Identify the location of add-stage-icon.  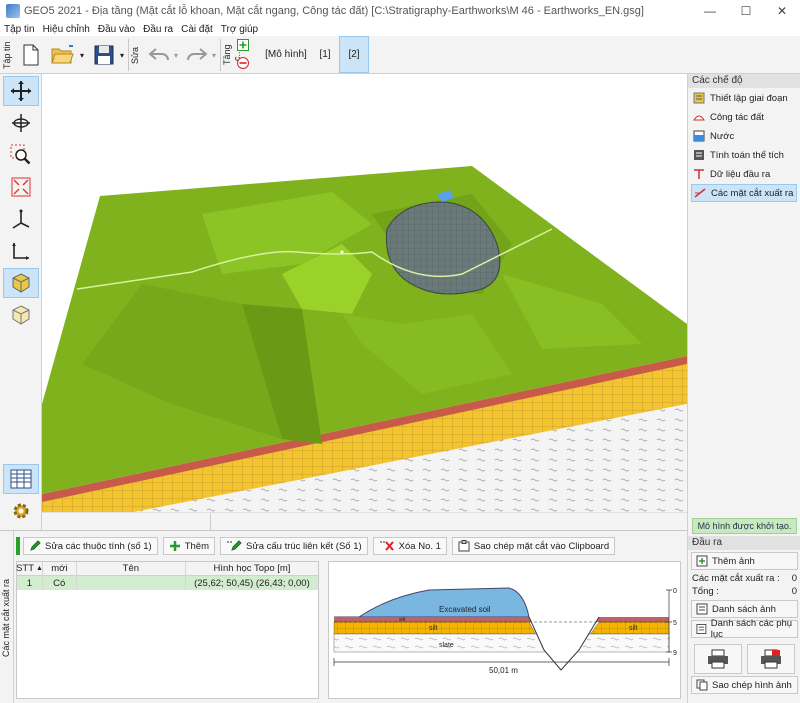
(243, 45).